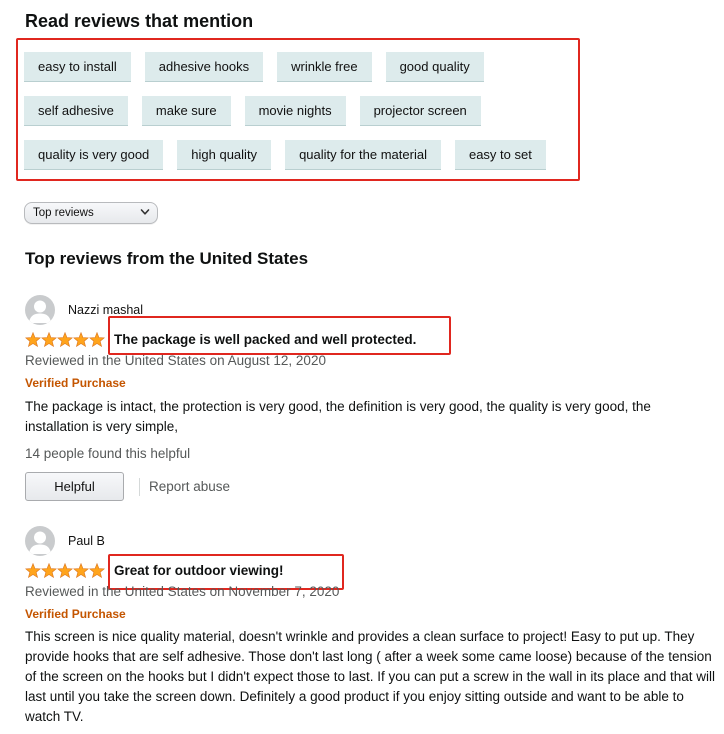 The image size is (724, 734). What do you see at coordinates (94, 155) in the screenshot?
I see `mention-chip: quality is very good` at bounding box center [94, 155].